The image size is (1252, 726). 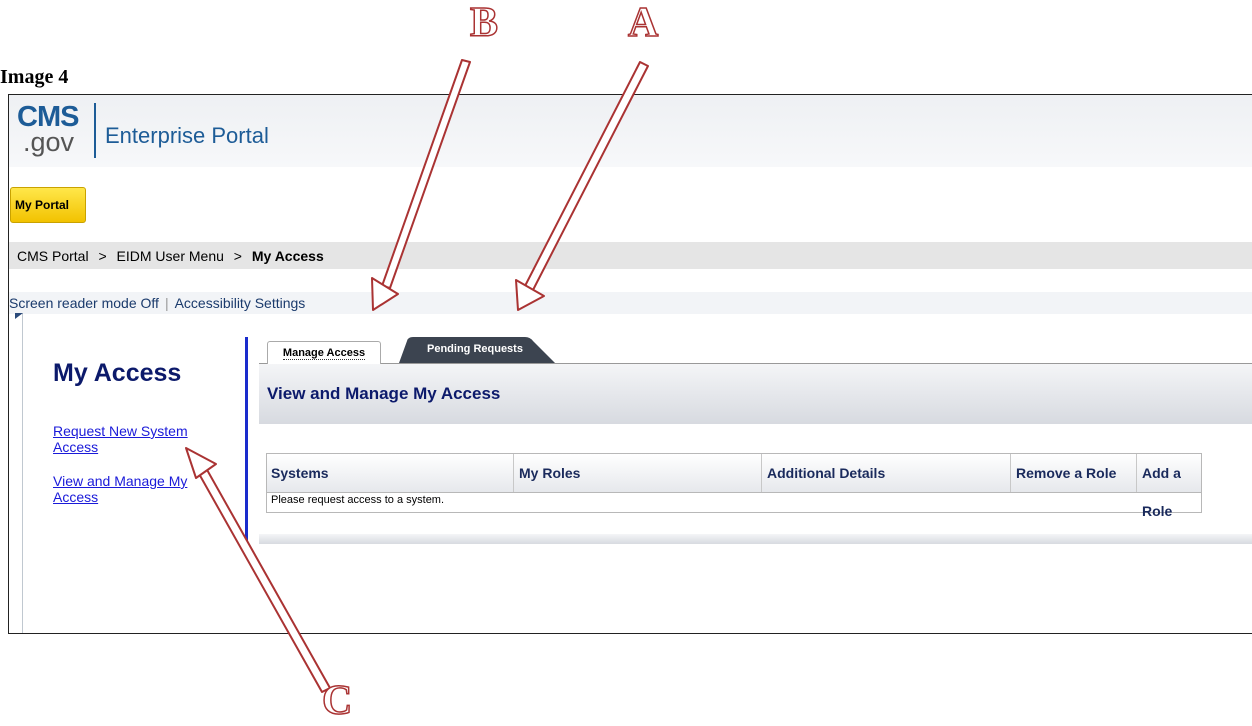 What do you see at coordinates (426, 174) in the screenshot?
I see `arrow-b-shaft` at bounding box center [426, 174].